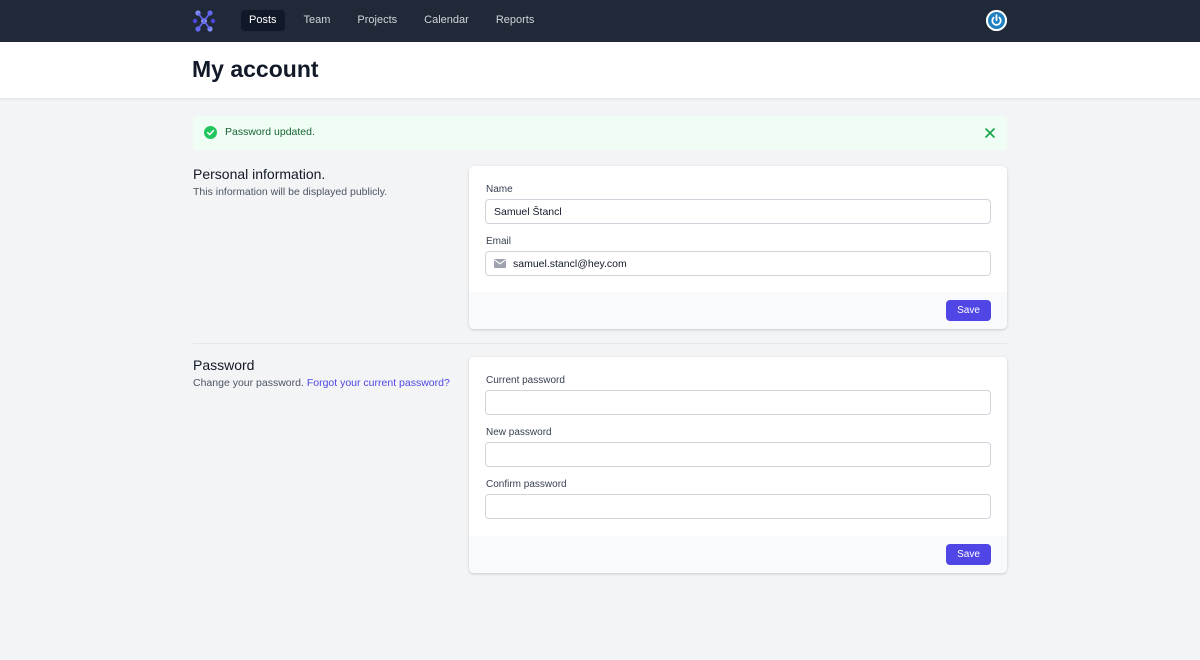 The width and height of the screenshot is (1200, 660). What do you see at coordinates (248, 383) in the screenshot?
I see `password-description-text: Change your password.` at bounding box center [248, 383].